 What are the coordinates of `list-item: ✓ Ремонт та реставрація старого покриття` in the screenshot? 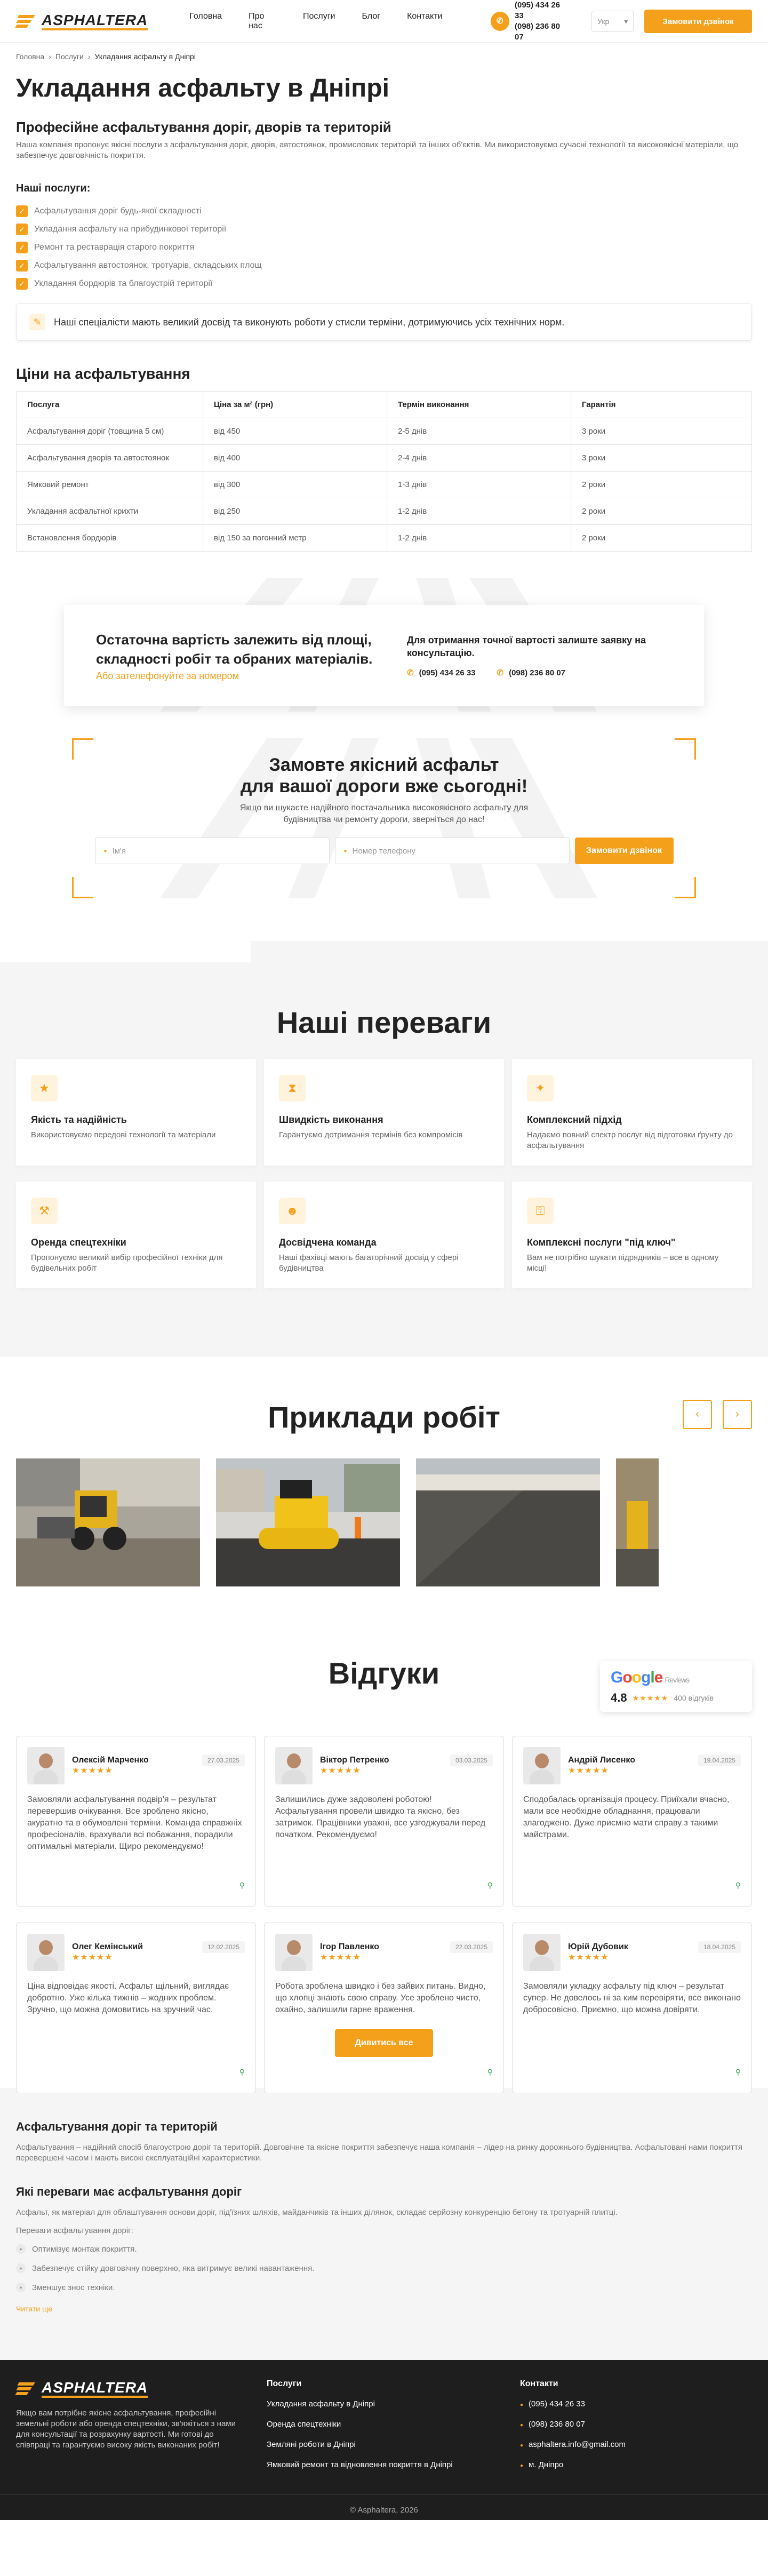 It's located at (384, 247).